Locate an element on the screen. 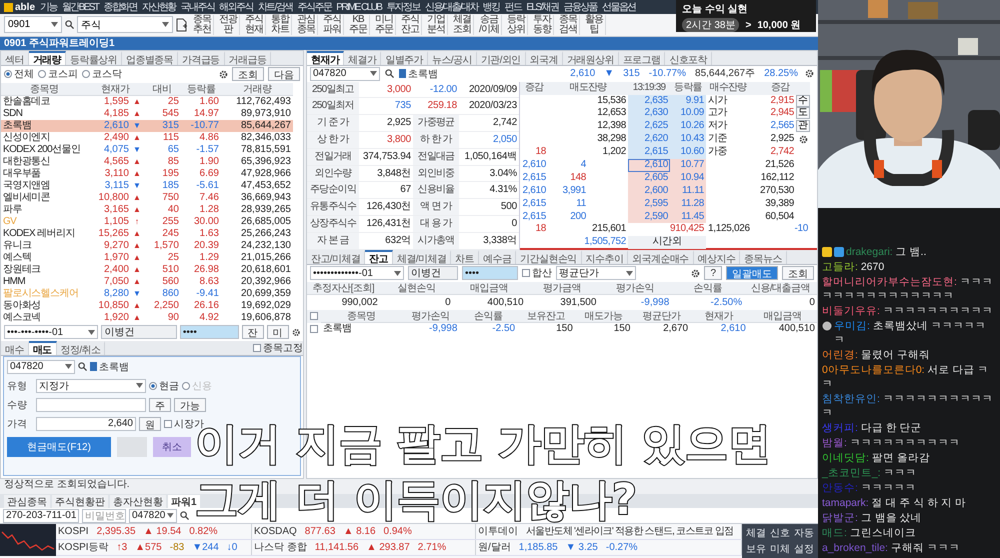  lock-checkbox: 종목고정 is located at coordinates (278, 347).